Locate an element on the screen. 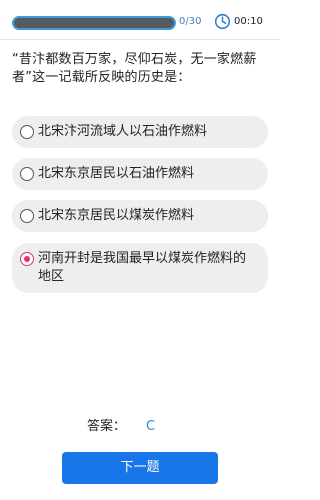  question-text: “昔汴都数百万家，尽仰石炭，无一家燃薪者”这一记载所反映的历史是： is located at coordinates (134, 68).